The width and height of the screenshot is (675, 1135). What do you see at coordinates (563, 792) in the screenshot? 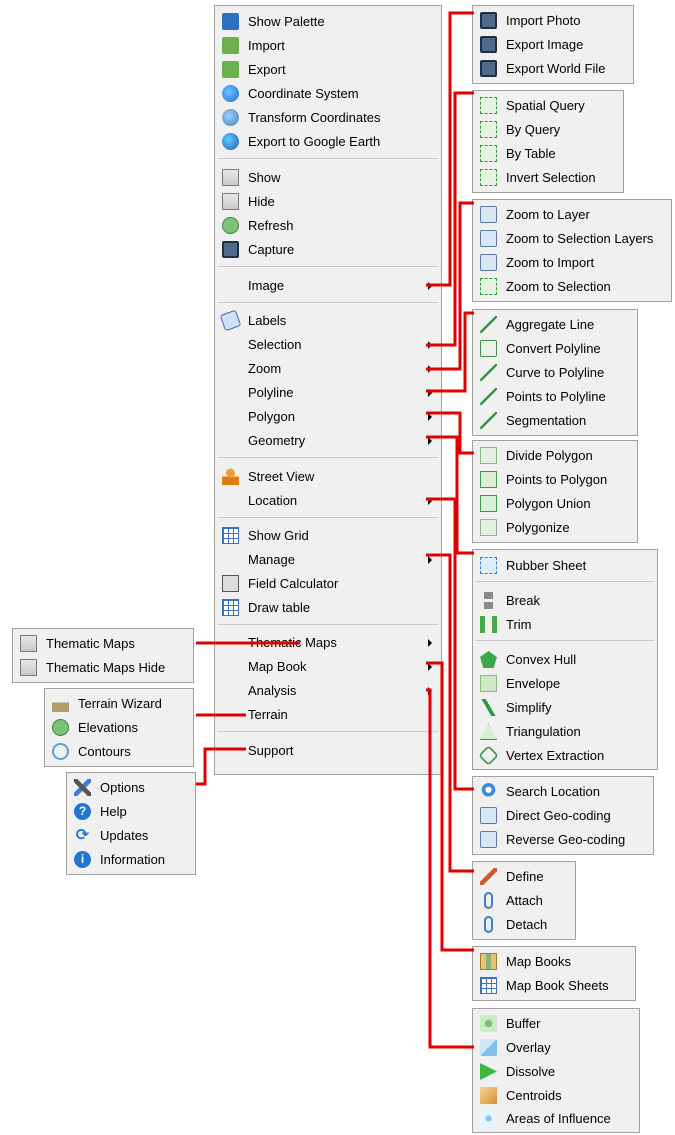
I see `menu-item-search-location: Search Location` at bounding box center [563, 792].